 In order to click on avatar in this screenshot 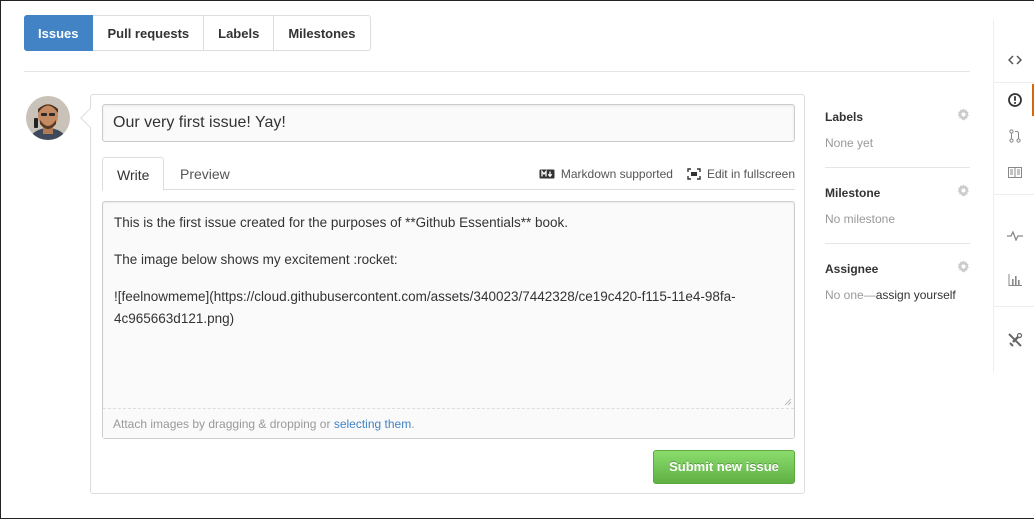, I will do `click(48, 118)`.